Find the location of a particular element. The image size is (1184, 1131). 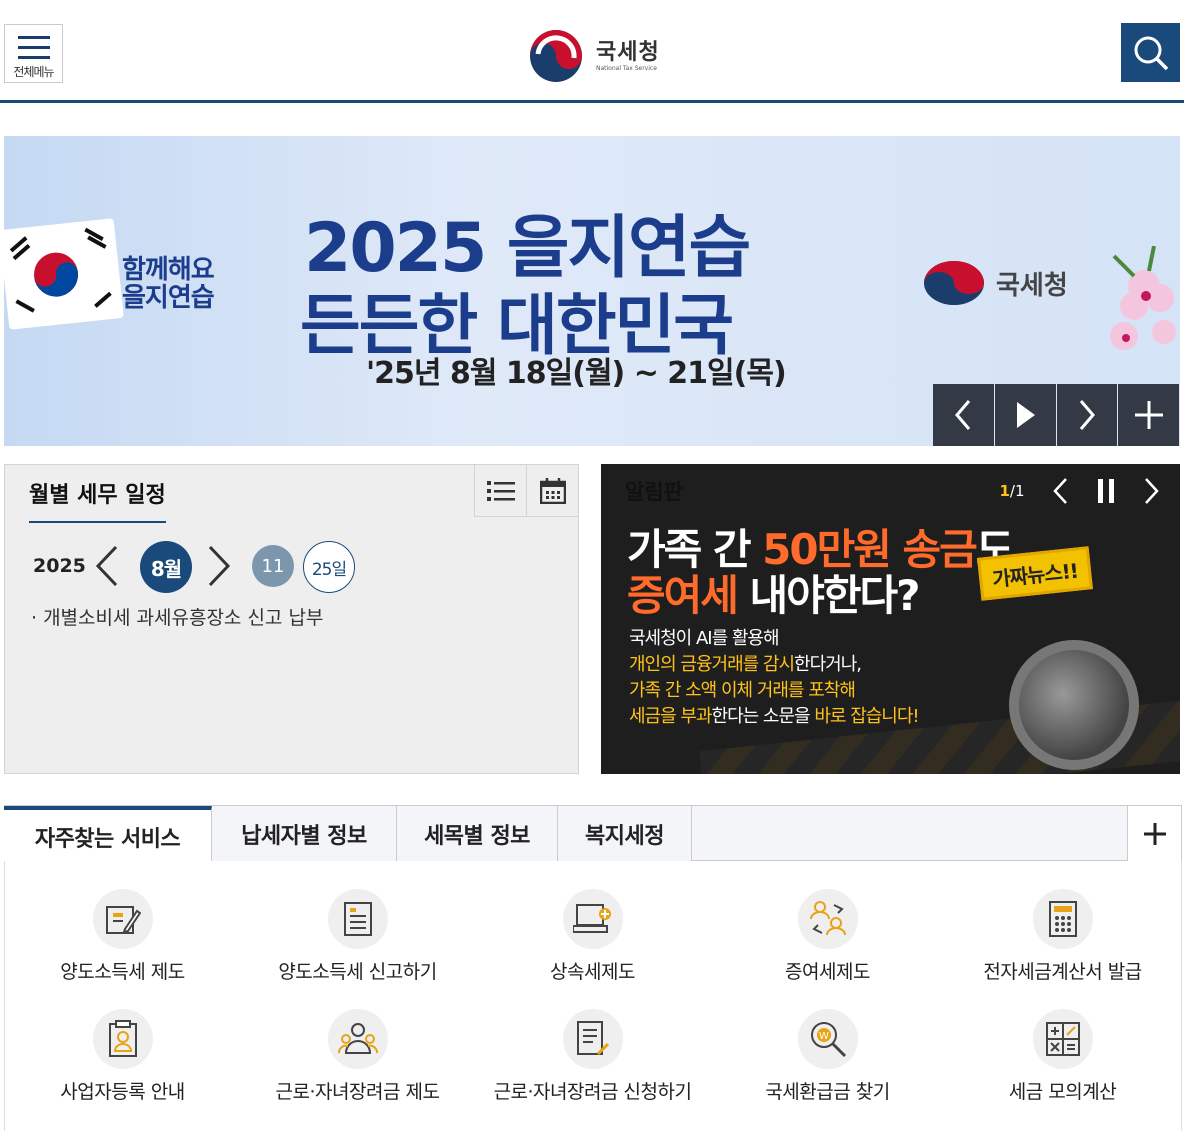

headline2-part-b: 내야한다? is located at coordinates (828, 595).